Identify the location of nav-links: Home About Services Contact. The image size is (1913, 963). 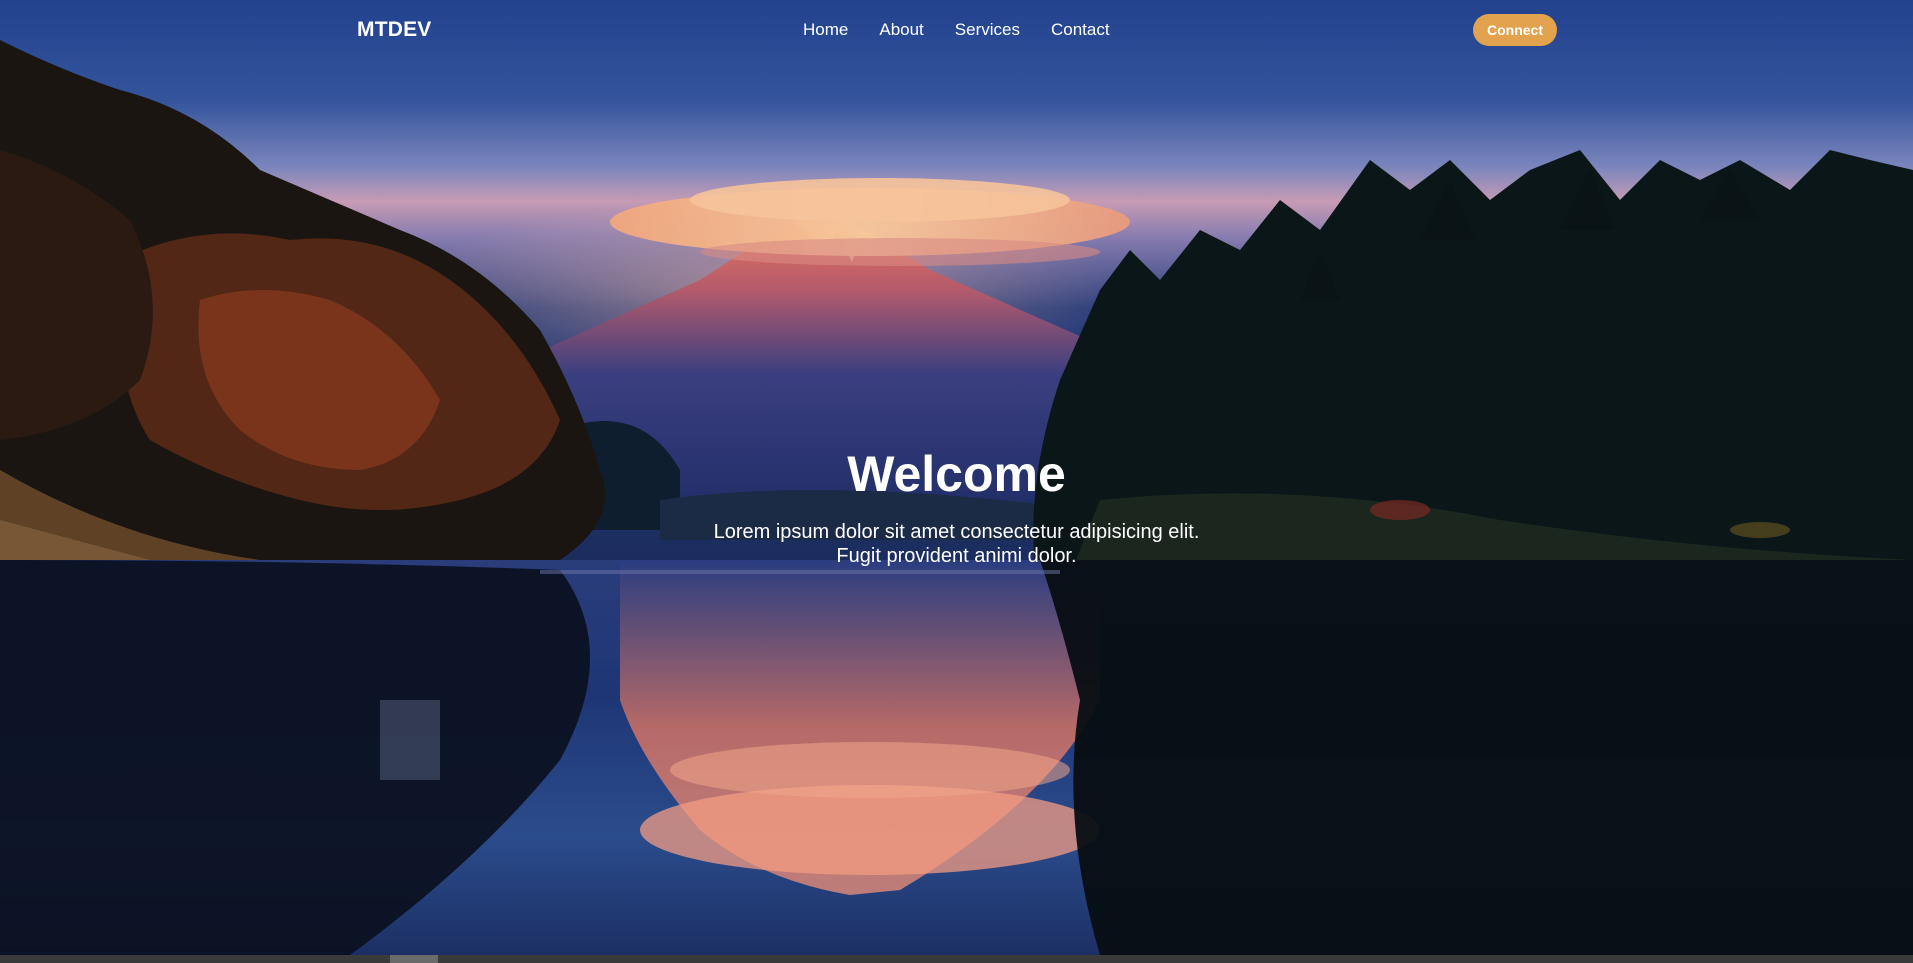
(956, 30).